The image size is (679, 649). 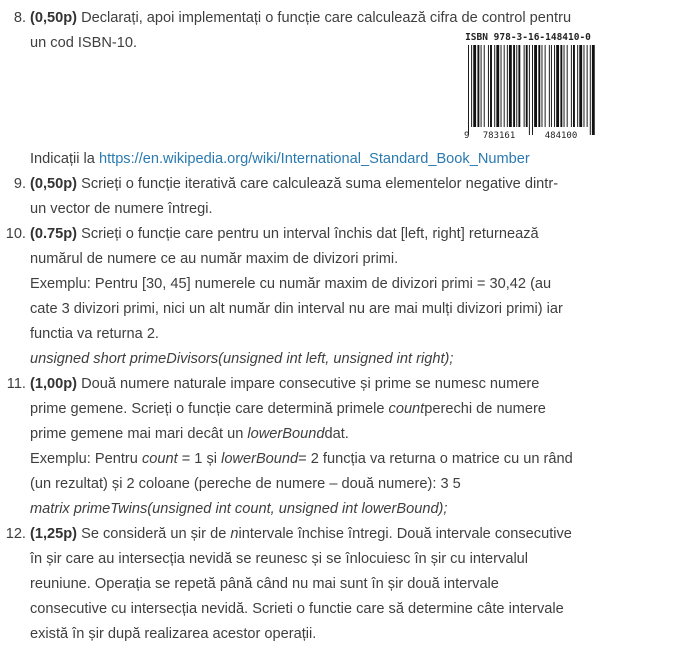 I want to click on item-8-hint-label: Indicații la, so click(x=62, y=159).